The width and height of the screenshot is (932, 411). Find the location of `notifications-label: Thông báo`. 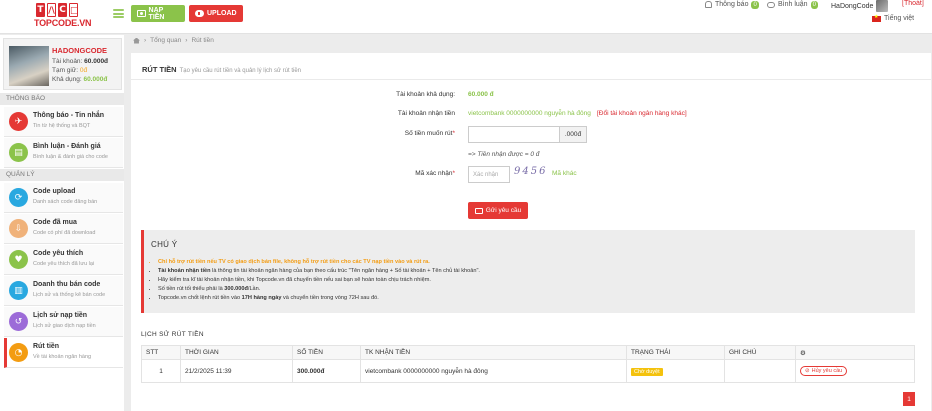

notifications-label: Thông báo is located at coordinates (732, 4).